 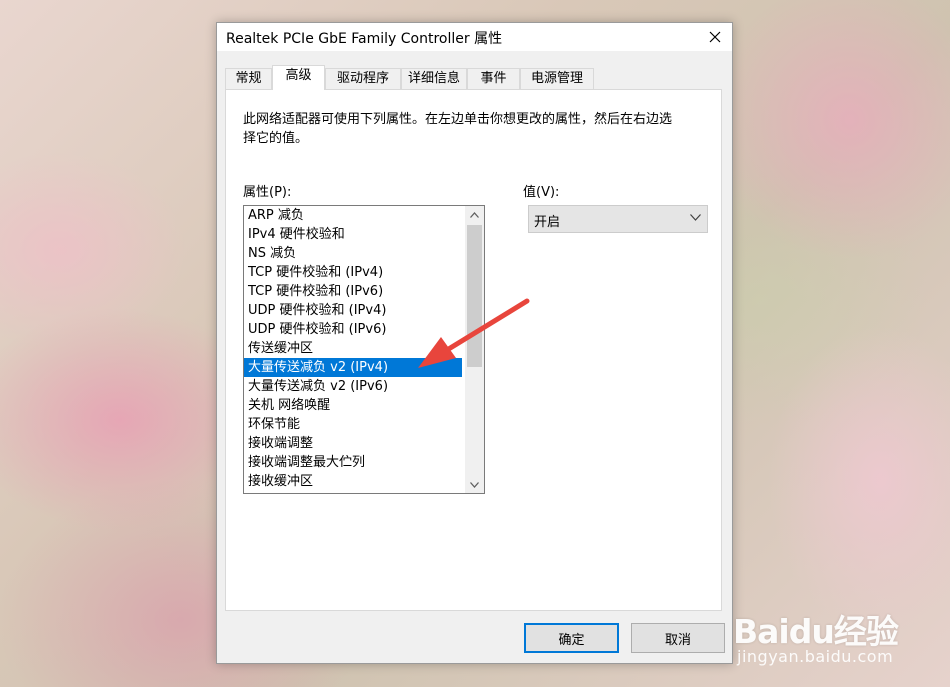 What do you see at coordinates (815, 656) in the screenshot?
I see `watermark-url: jingyan.baidu.com` at bounding box center [815, 656].